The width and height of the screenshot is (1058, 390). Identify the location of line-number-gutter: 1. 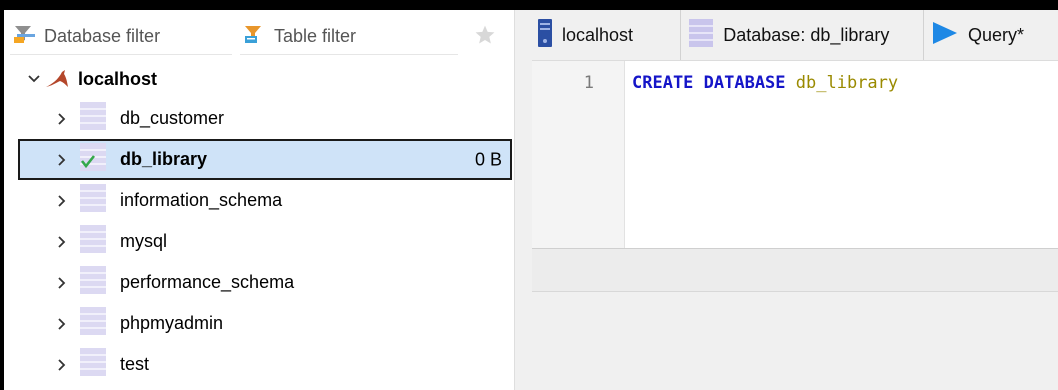
(578, 155).